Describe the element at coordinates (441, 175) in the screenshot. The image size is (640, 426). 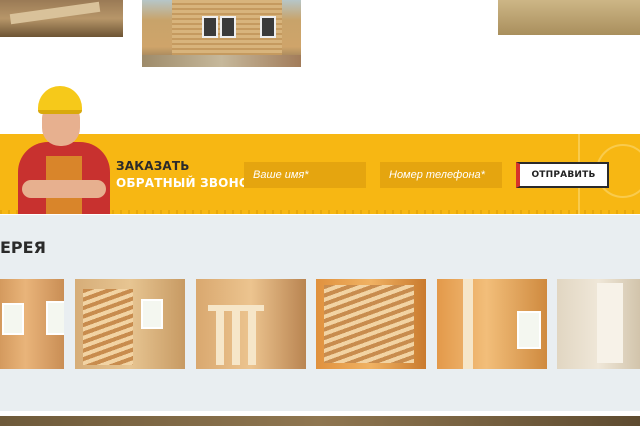
I see `phone-input` at that location.